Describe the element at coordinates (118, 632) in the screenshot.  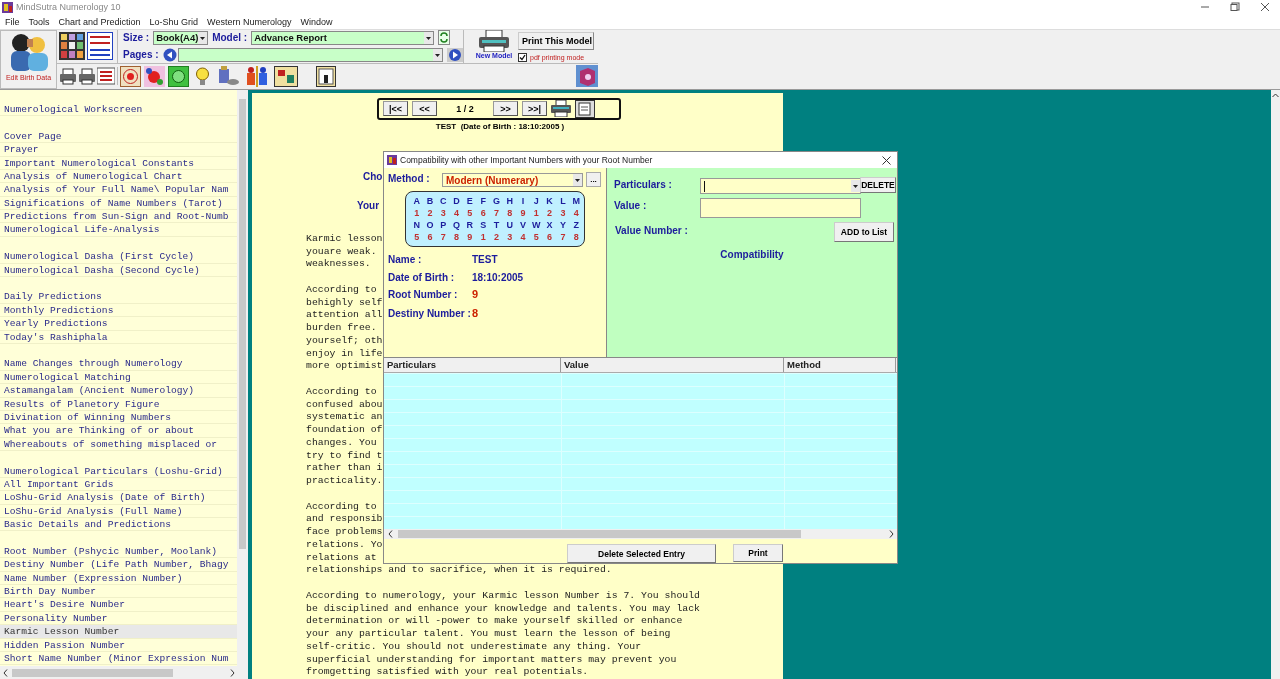
I see `sidebar-item: Karmic Lesson Number` at that location.